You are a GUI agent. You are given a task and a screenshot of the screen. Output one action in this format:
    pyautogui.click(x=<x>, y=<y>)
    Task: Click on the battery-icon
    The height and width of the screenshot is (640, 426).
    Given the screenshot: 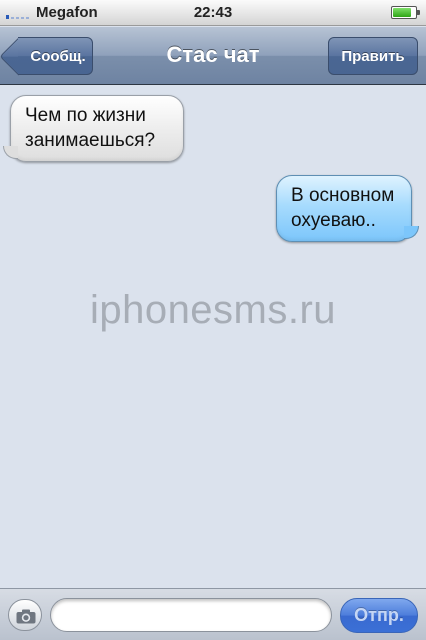 What is the action you would take?
    pyautogui.click(x=405, y=12)
    